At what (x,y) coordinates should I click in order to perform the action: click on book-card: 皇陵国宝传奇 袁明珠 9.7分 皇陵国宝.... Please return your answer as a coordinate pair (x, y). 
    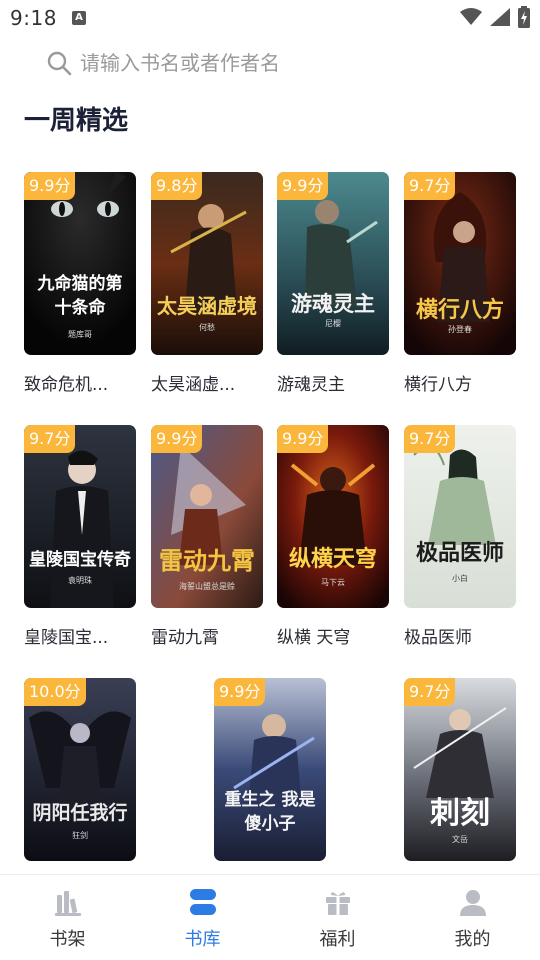
    Looking at the image, I should click on (80, 536).